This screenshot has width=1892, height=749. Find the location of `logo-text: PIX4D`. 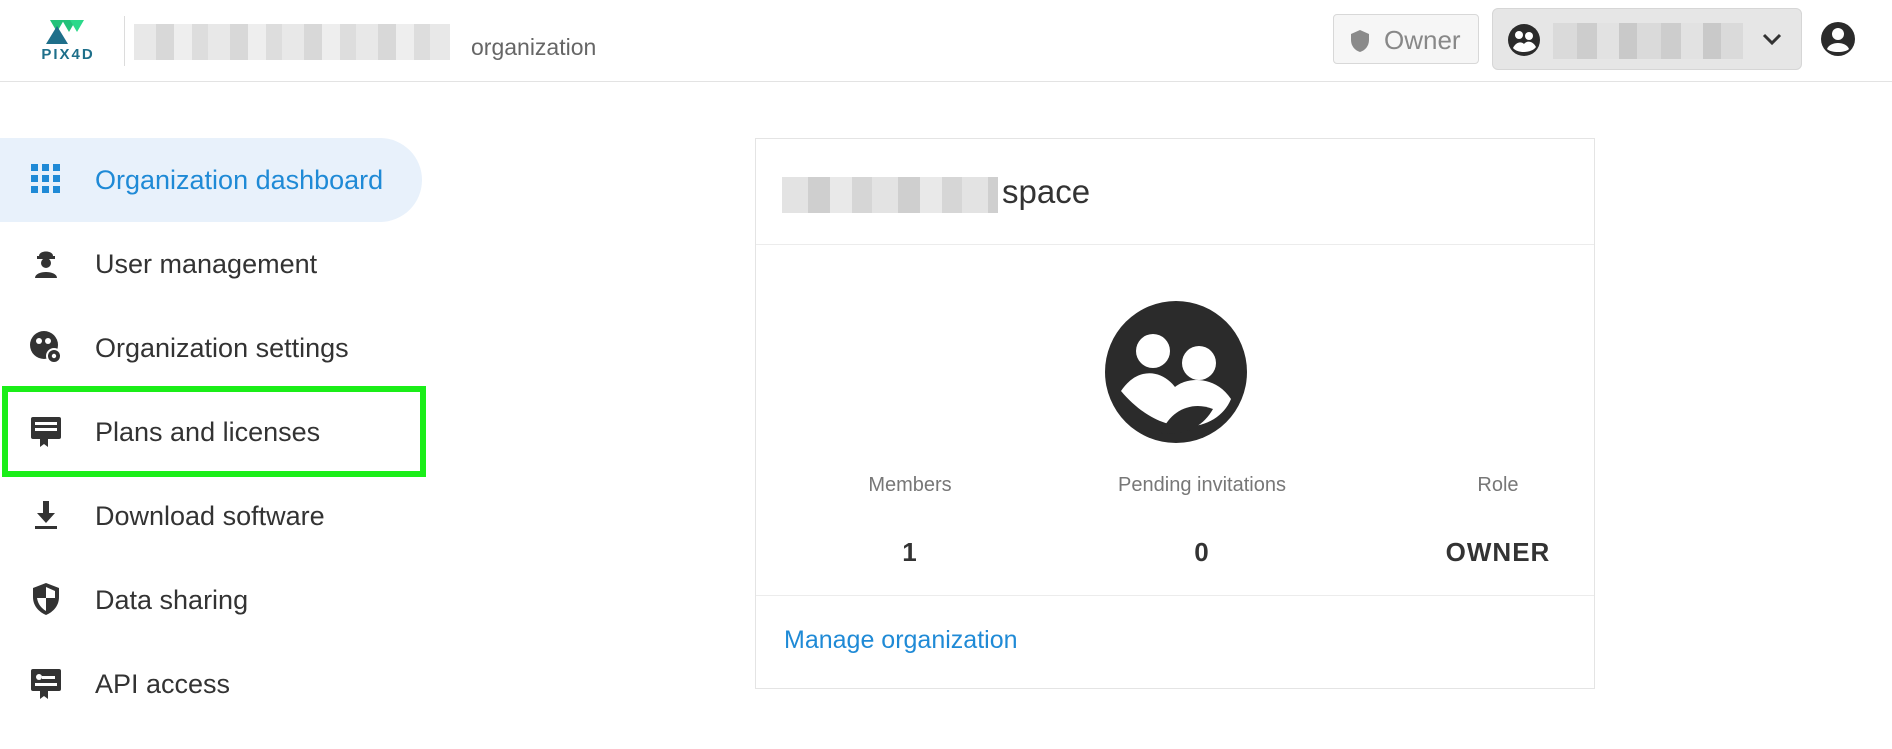

logo-text: PIX4D is located at coordinates (68, 54).